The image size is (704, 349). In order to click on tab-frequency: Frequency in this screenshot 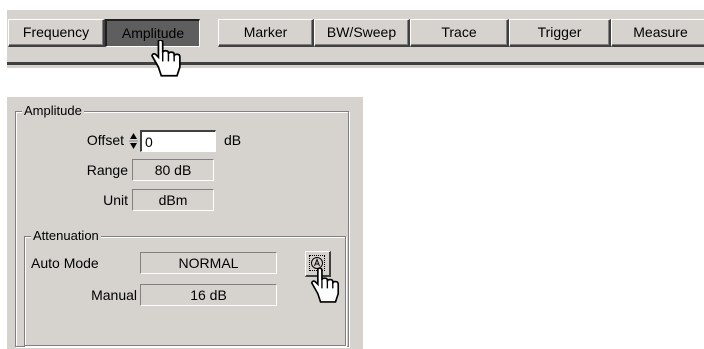, I will do `click(56, 33)`.